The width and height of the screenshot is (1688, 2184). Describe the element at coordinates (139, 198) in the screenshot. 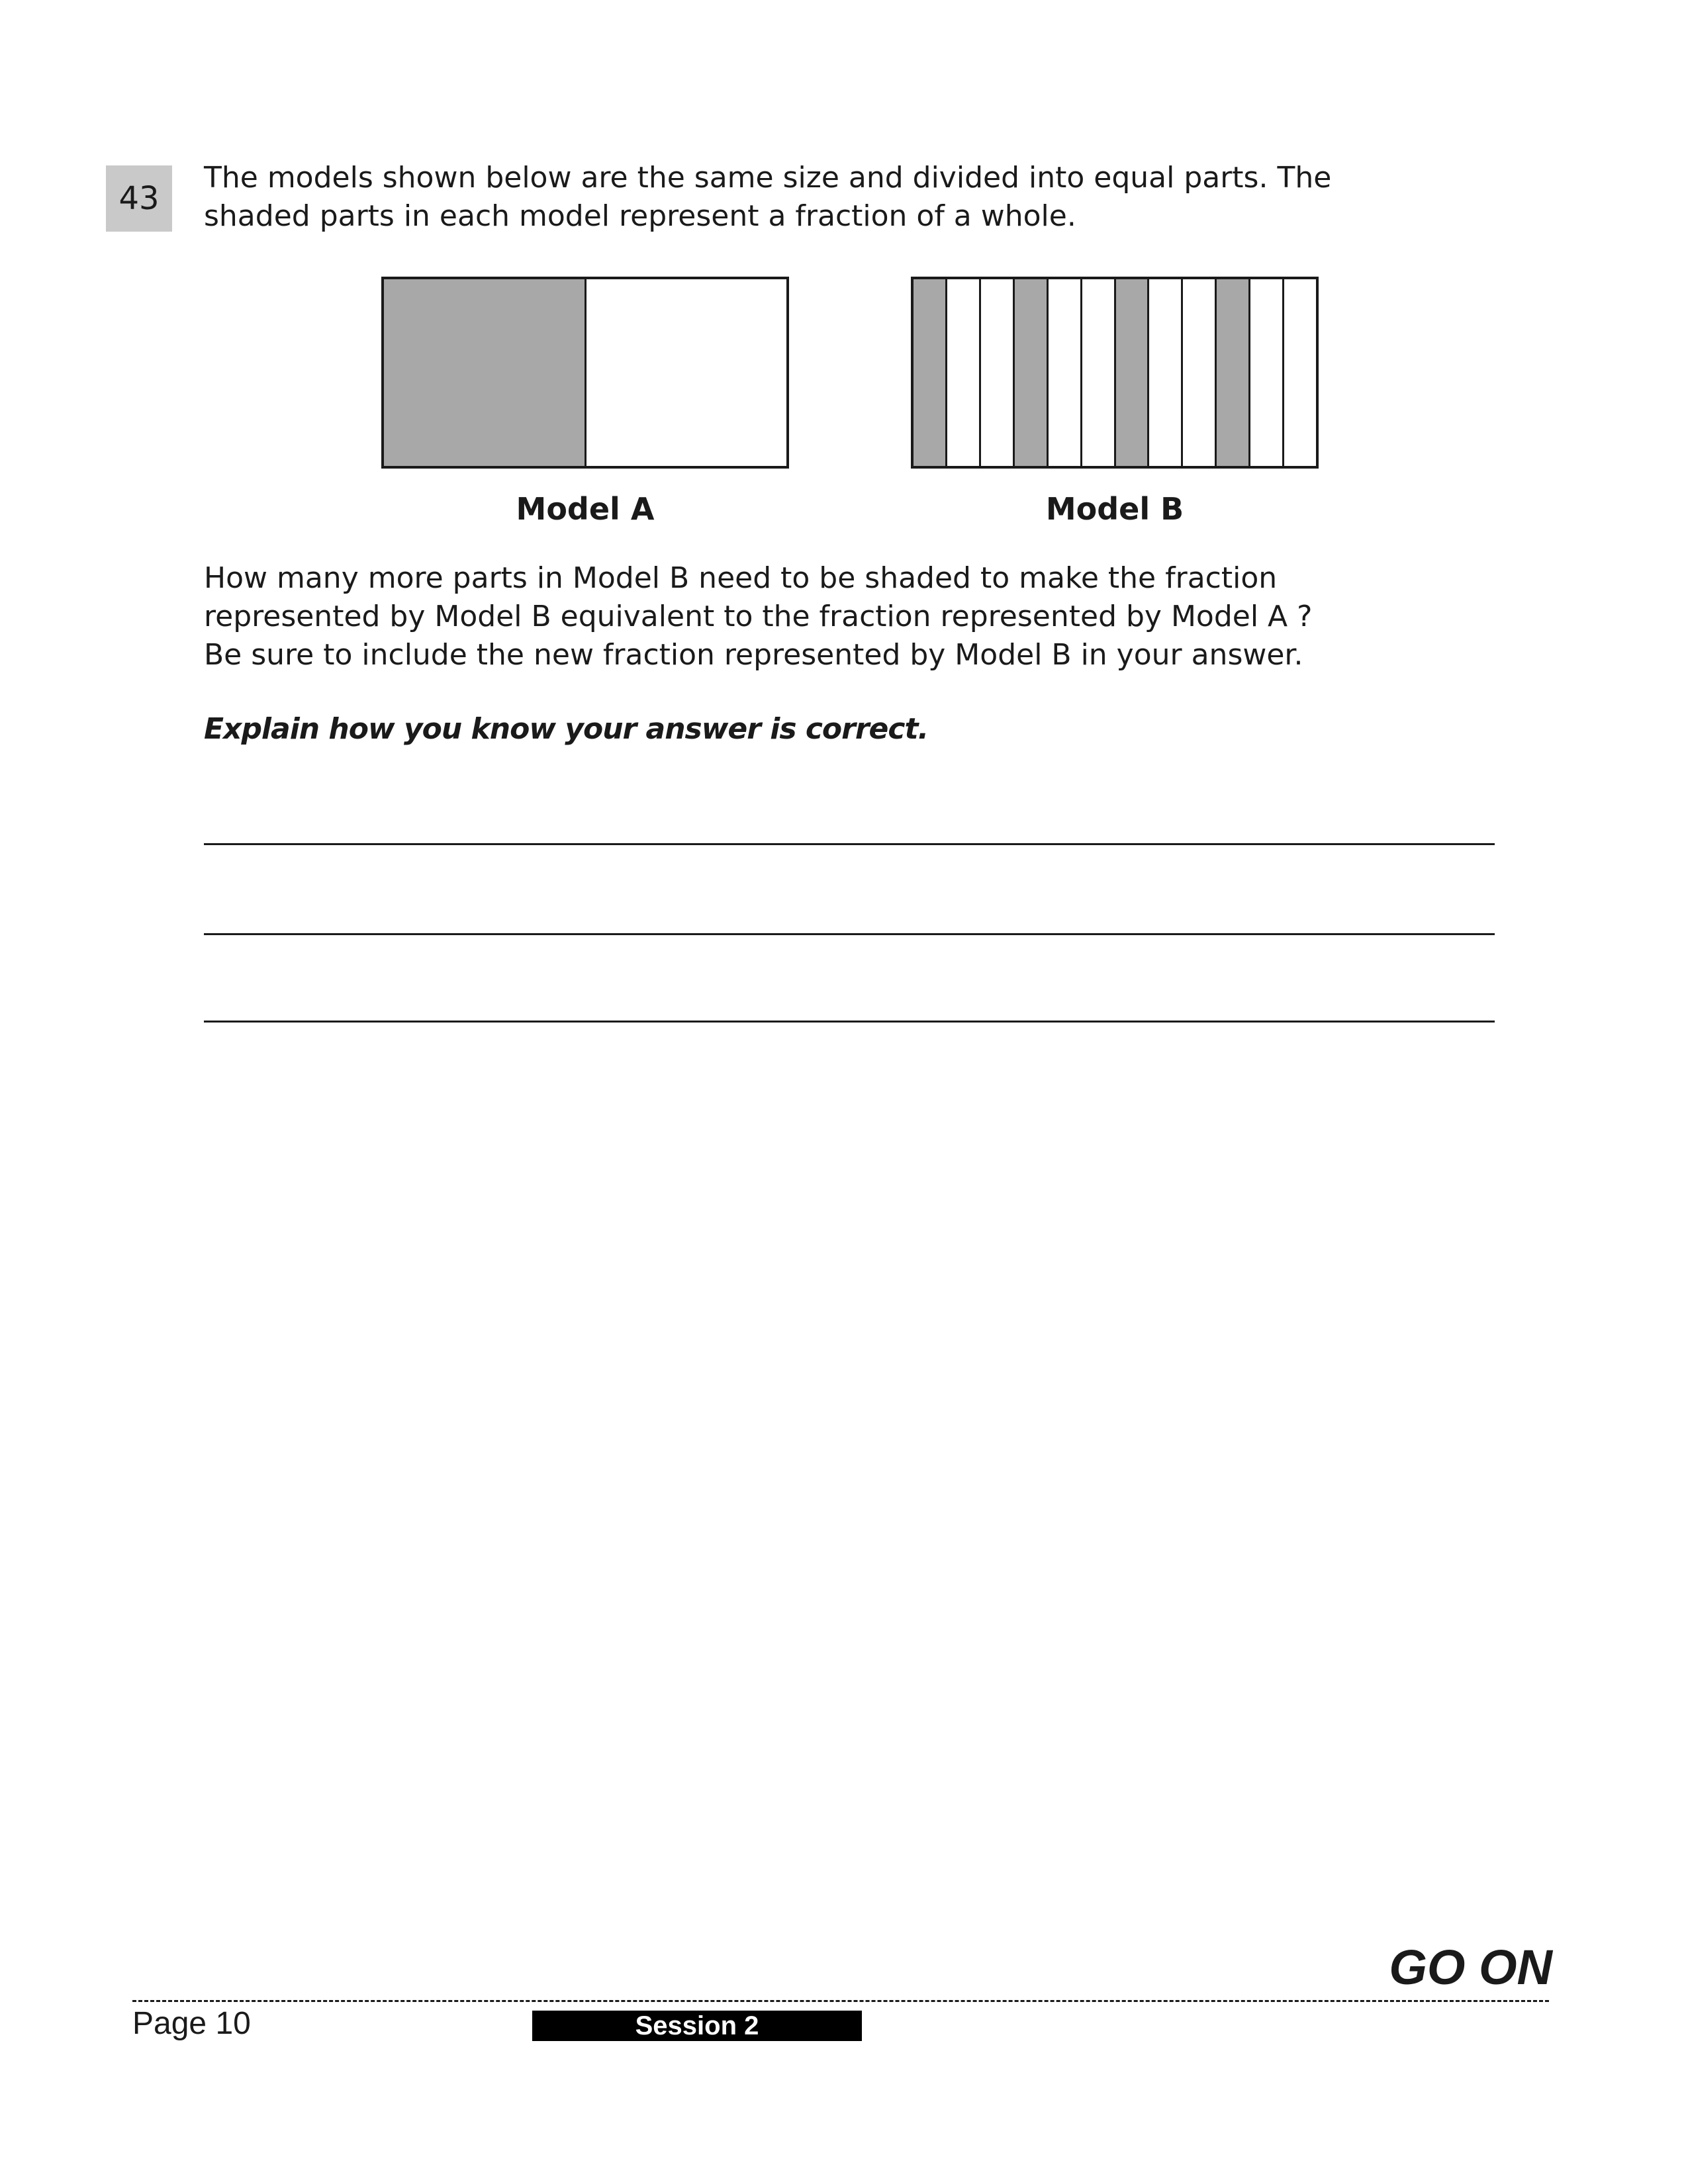

I see `question-number: 43` at that location.